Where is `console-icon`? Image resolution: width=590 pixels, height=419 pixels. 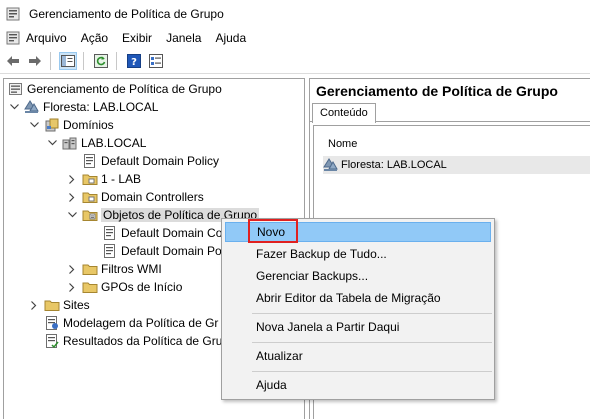 console-icon is located at coordinates (13, 38).